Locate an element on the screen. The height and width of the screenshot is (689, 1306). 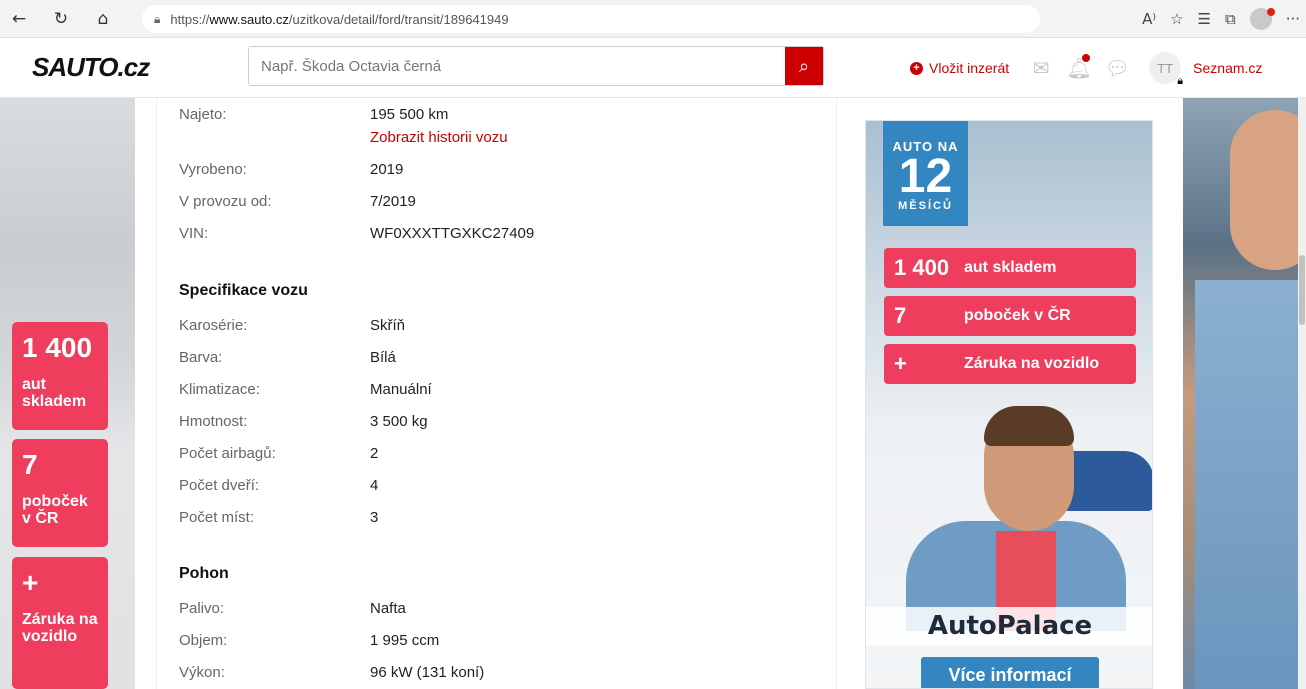
detail-row: Vyrobeno: 2019 is located at coordinates (291, 169).